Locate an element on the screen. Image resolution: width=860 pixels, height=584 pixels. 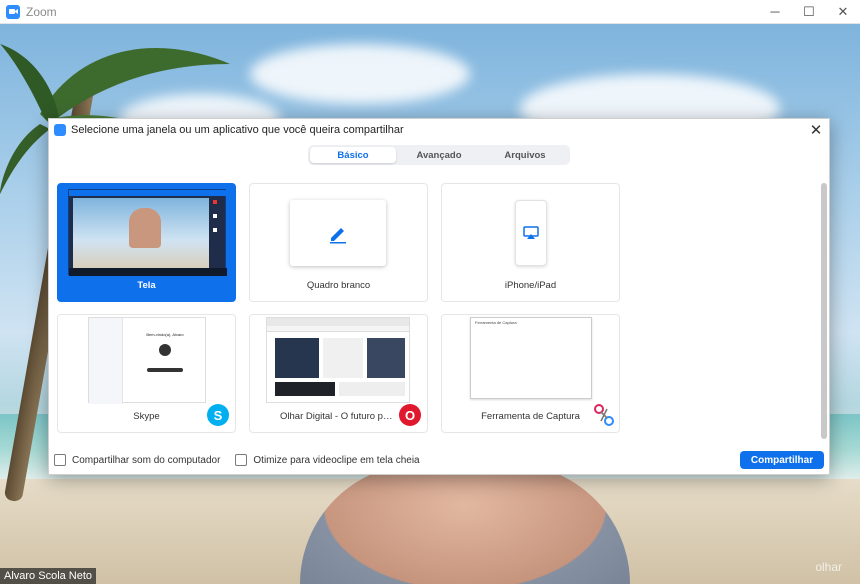
tab-arquivos: Arquivos is located at coordinates (525, 155).